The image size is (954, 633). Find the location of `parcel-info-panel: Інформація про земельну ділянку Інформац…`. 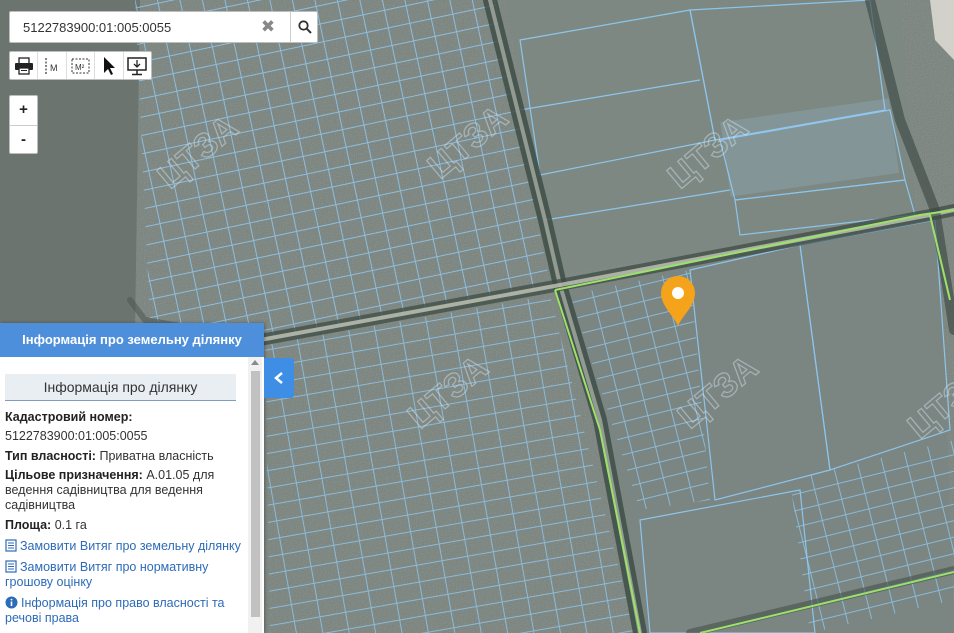

parcel-info-panel: Інформація про земельну ділянку Інформац… is located at coordinates (132, 478).